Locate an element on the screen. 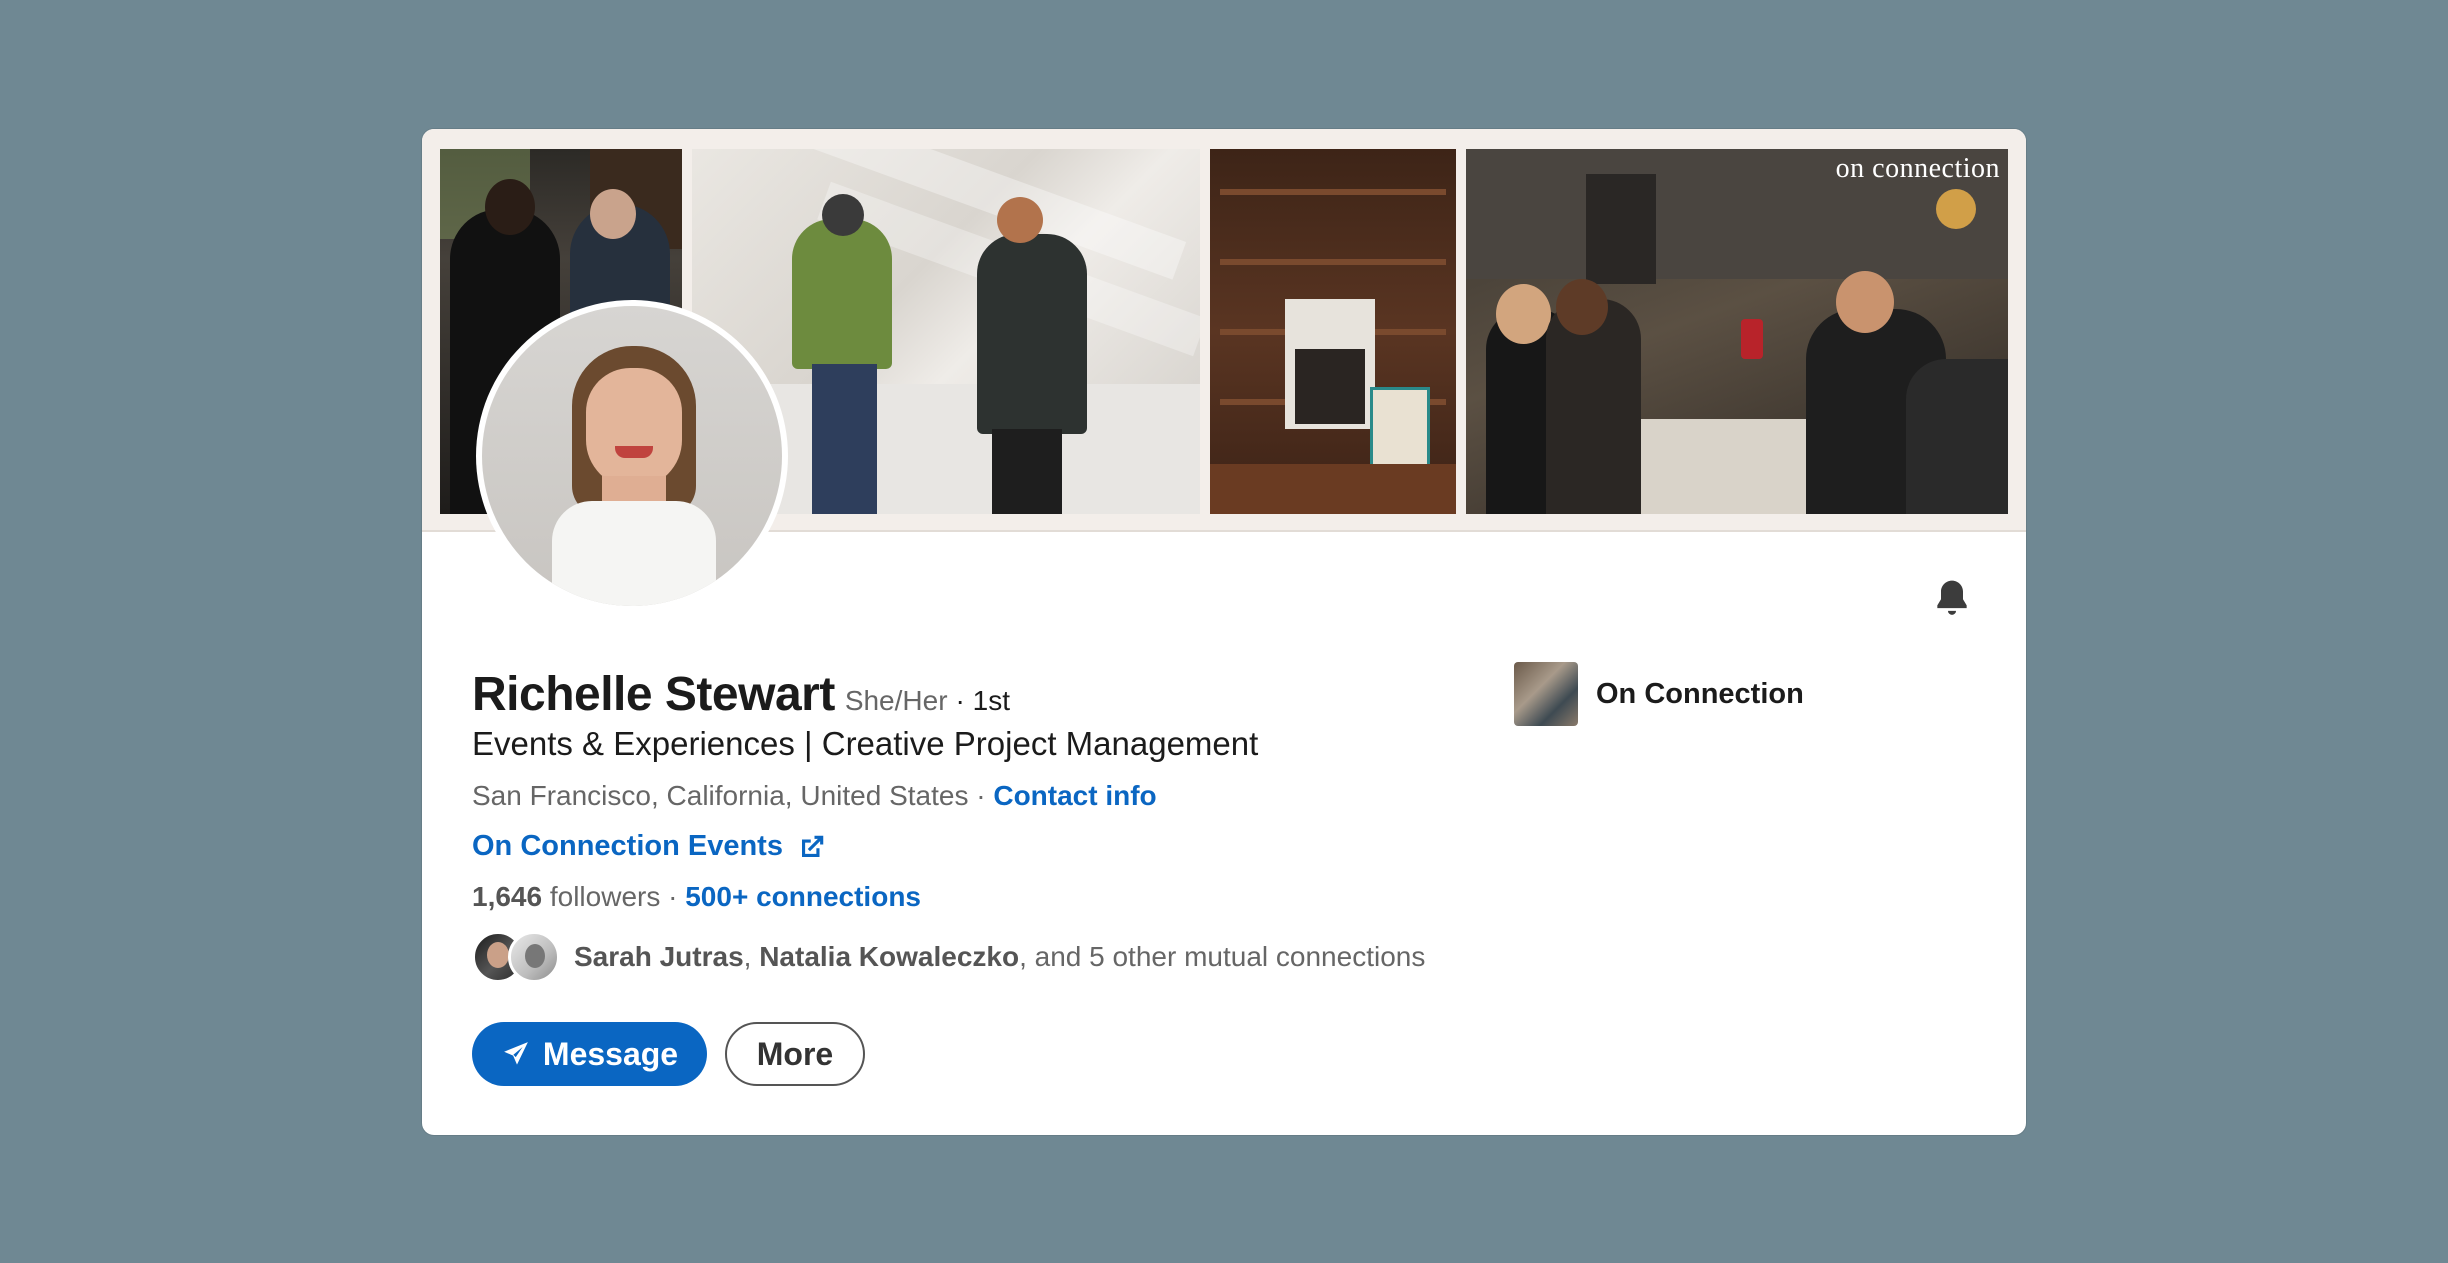 The height and width of the screenshot is (1263, 2448). company-logo is located at coordinates (1546, 694).